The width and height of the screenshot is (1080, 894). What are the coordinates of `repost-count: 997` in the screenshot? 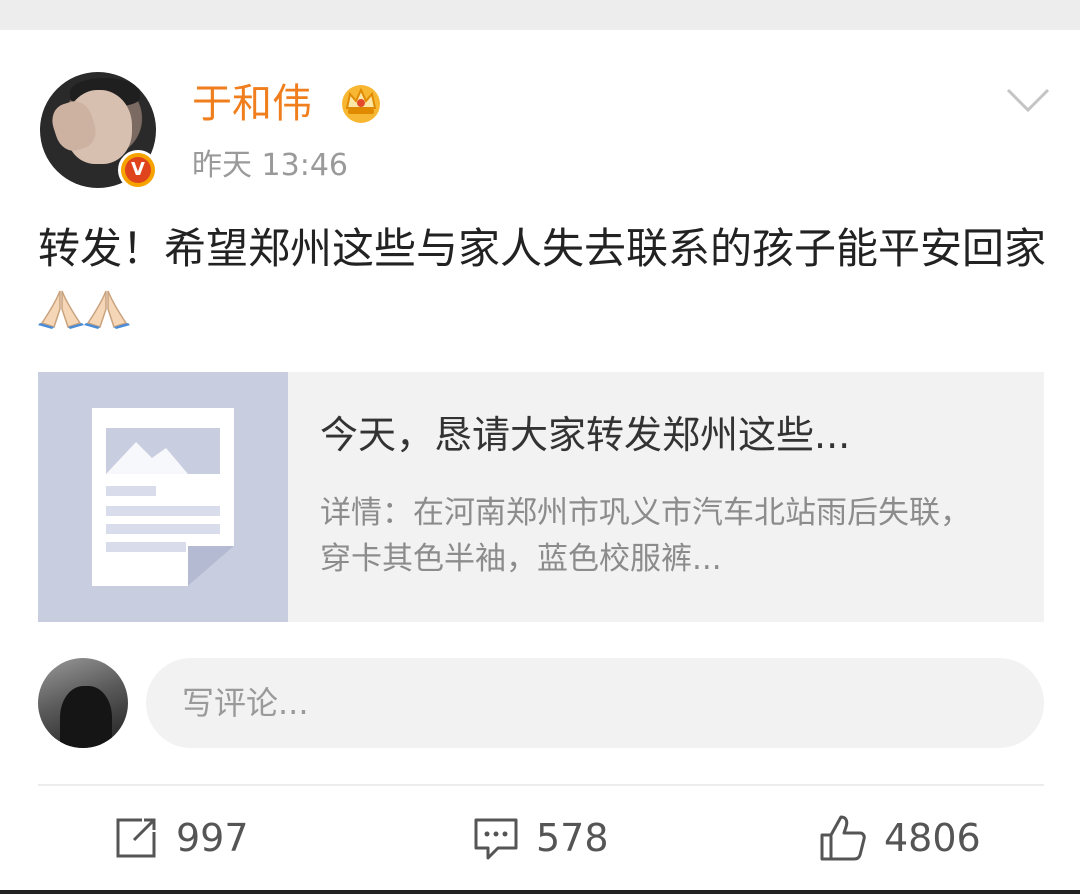 It's located at (212, 838).